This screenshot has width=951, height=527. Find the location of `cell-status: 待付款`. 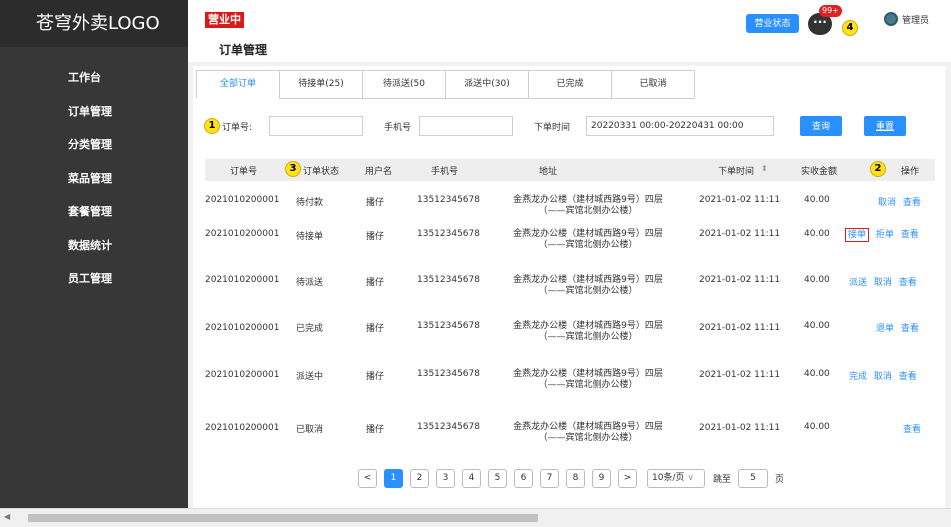

cell-status: 待付款 is located at coordinates (310, 203).